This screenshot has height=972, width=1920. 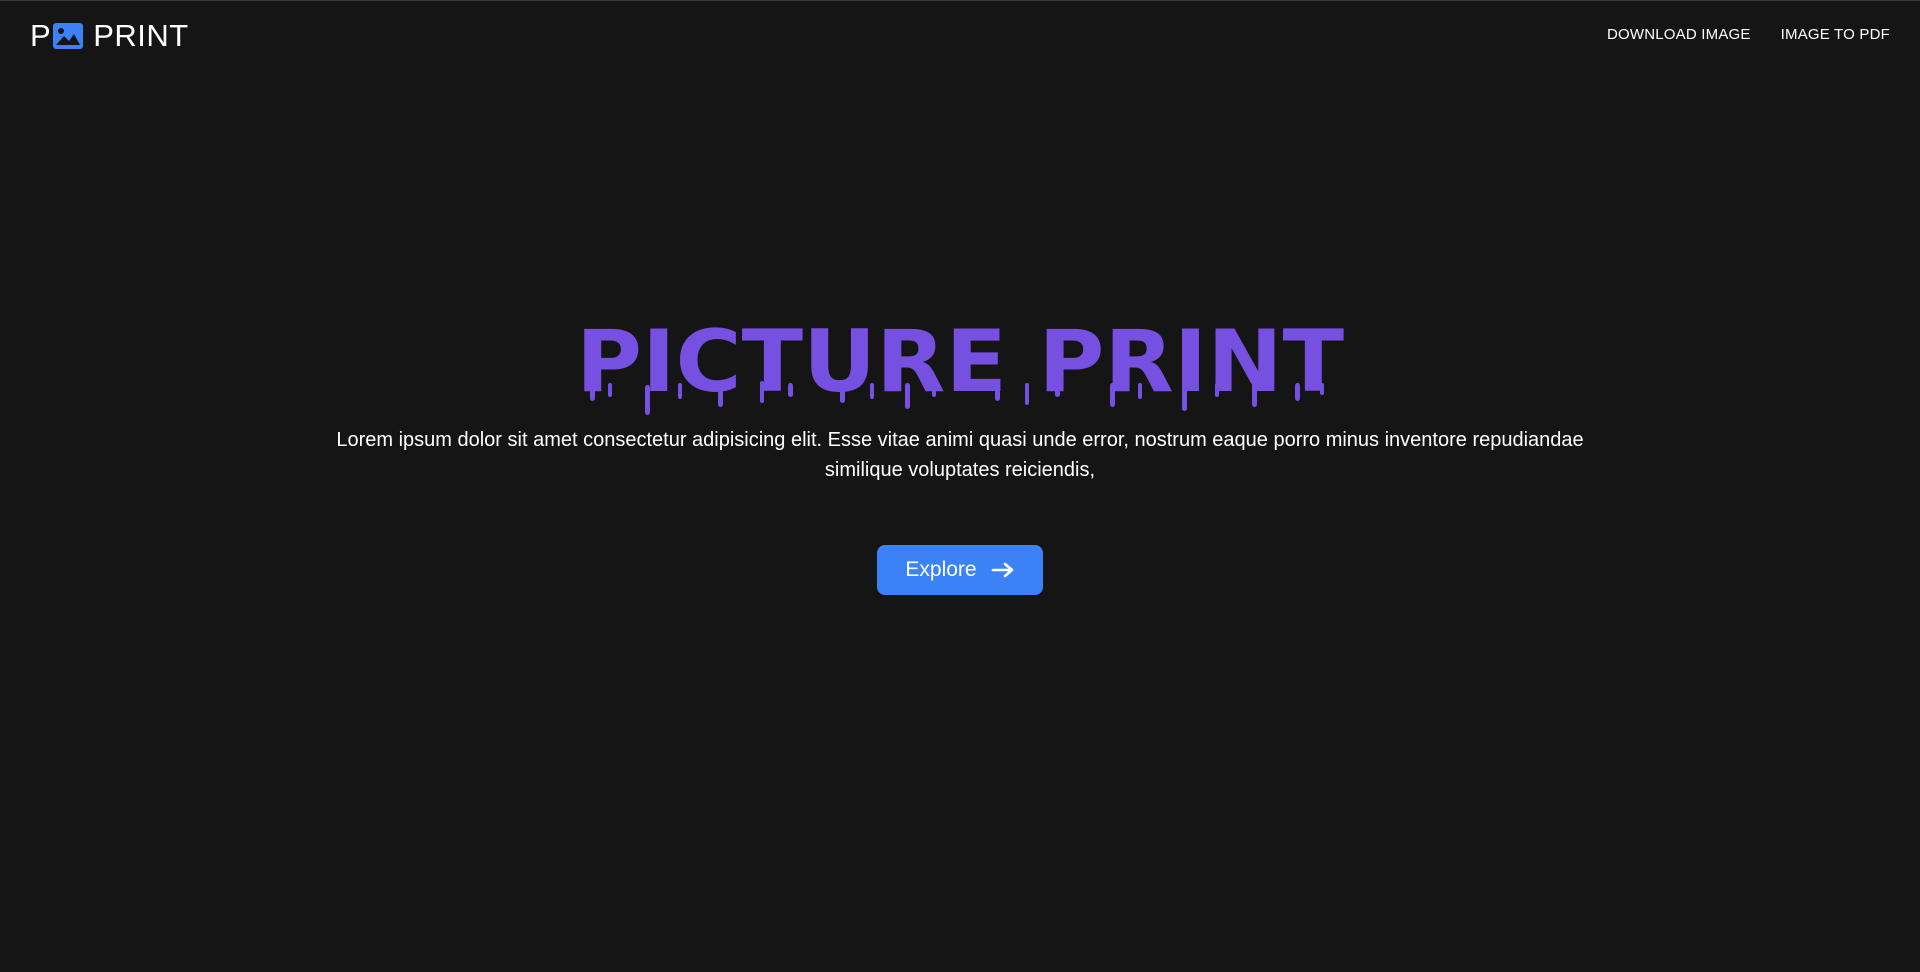 What do you see at coordinates (941, 569) in the screenshot?
I see `explore-button-label: Explore` at bounding box center [941, 569].